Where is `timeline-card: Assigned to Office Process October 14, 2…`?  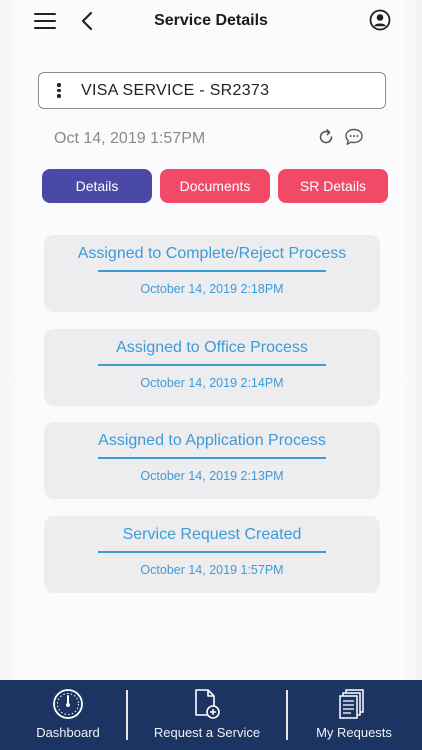 timeline-card: Assigned to Office Process October 14, 2… is located at coordinates (212, 367).